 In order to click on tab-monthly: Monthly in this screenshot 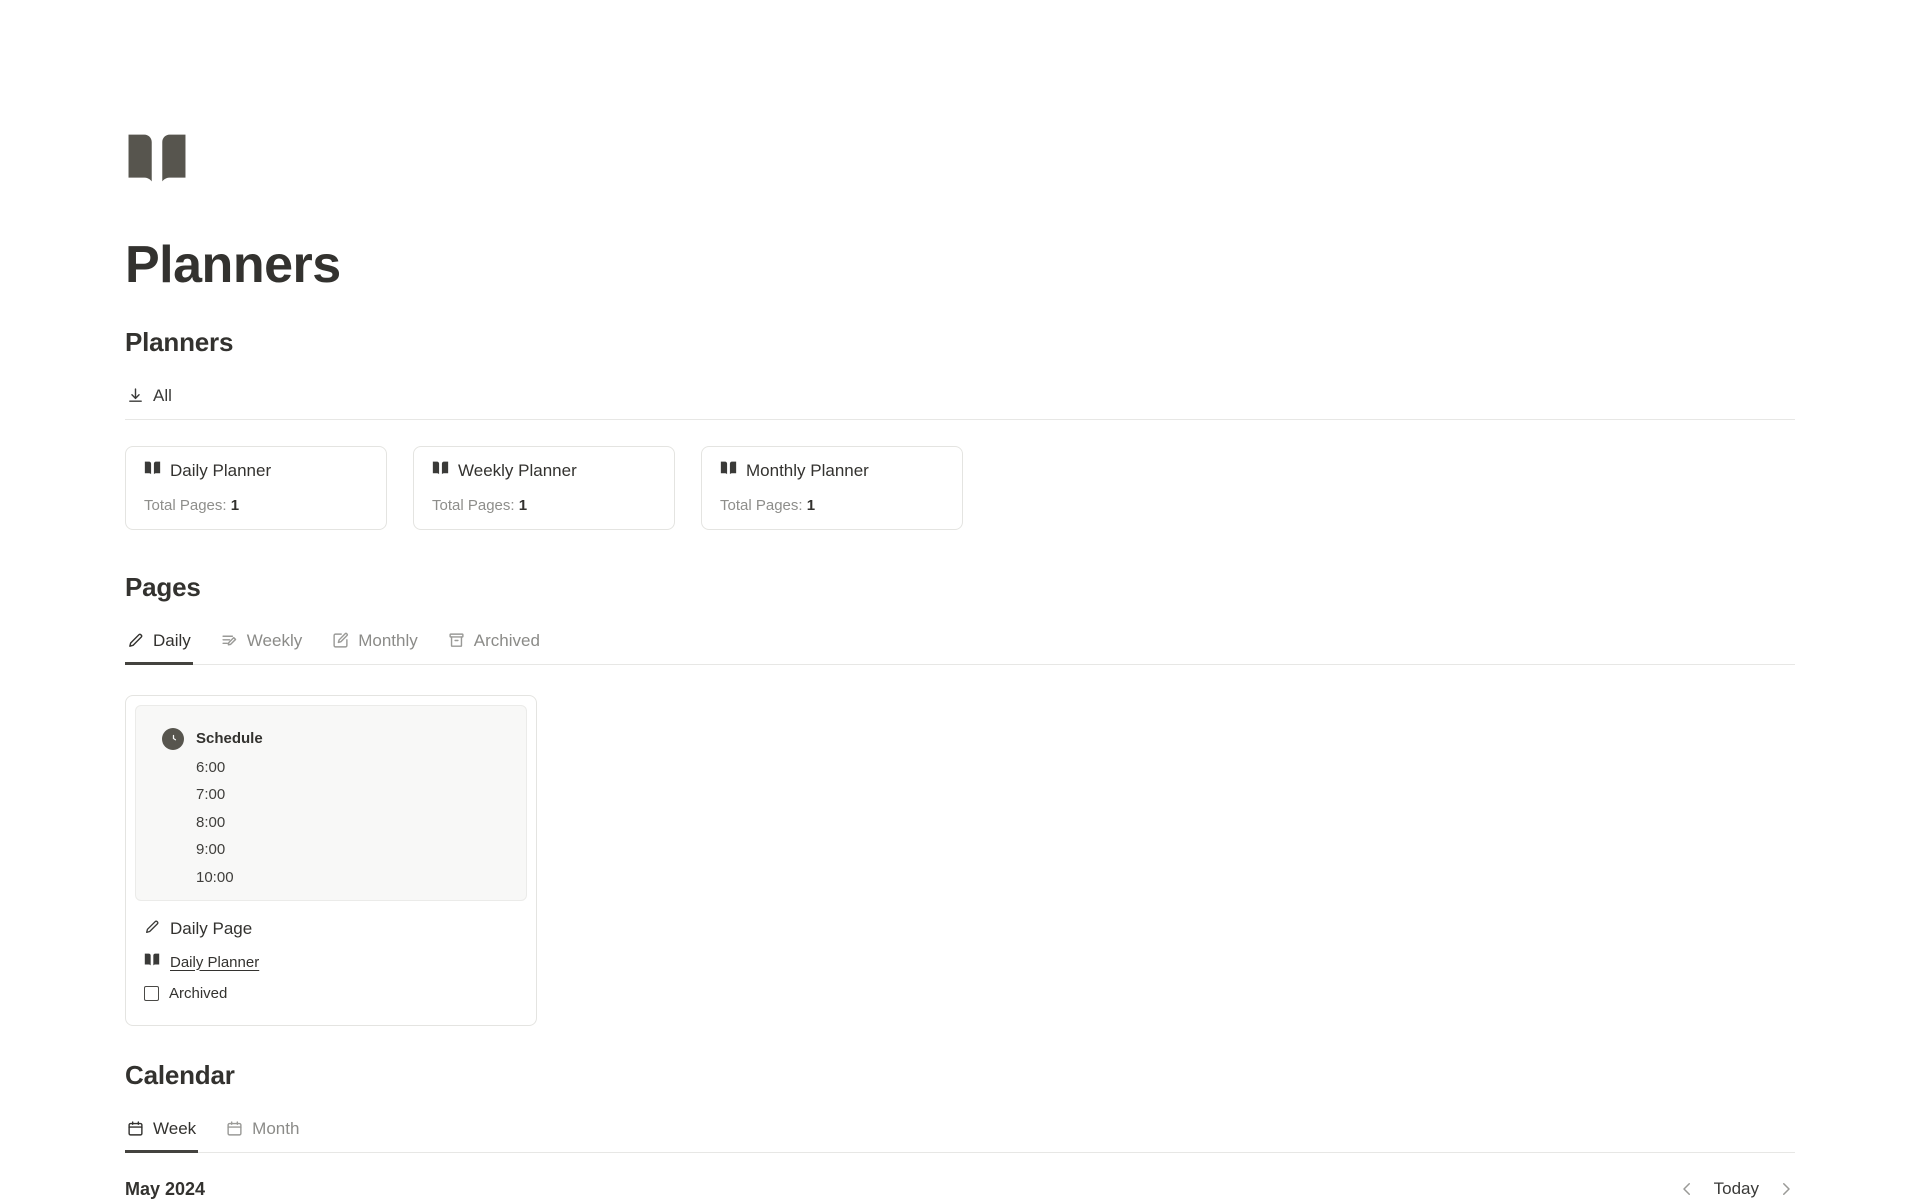, I will do `click(375, 645)`.